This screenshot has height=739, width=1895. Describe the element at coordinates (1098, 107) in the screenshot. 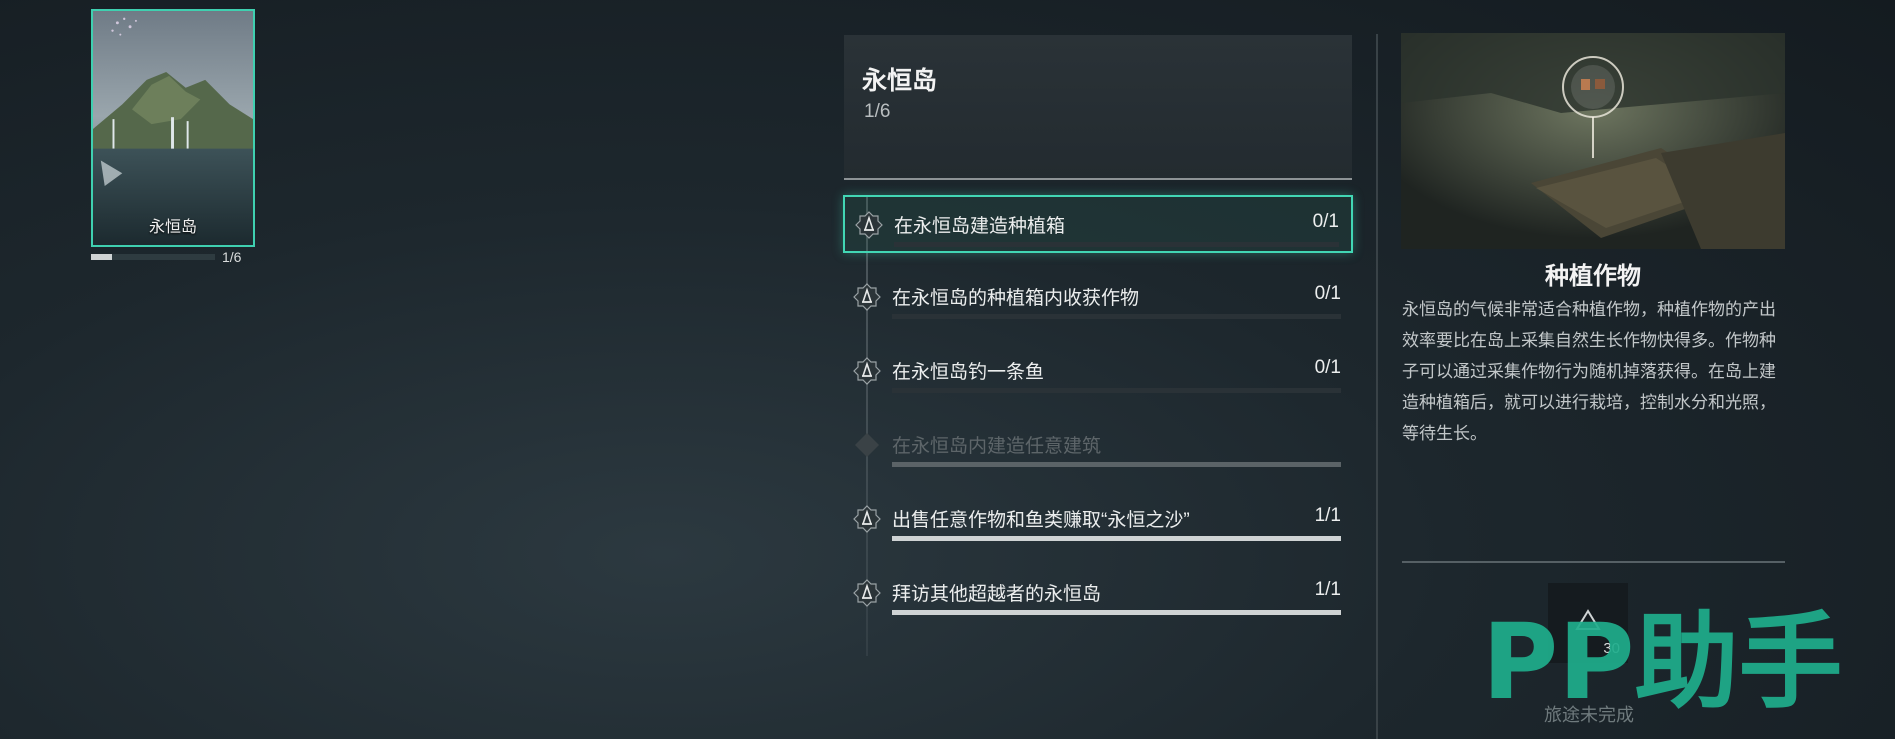

I see `quest-header: 永恒岛 1/6` at that location.